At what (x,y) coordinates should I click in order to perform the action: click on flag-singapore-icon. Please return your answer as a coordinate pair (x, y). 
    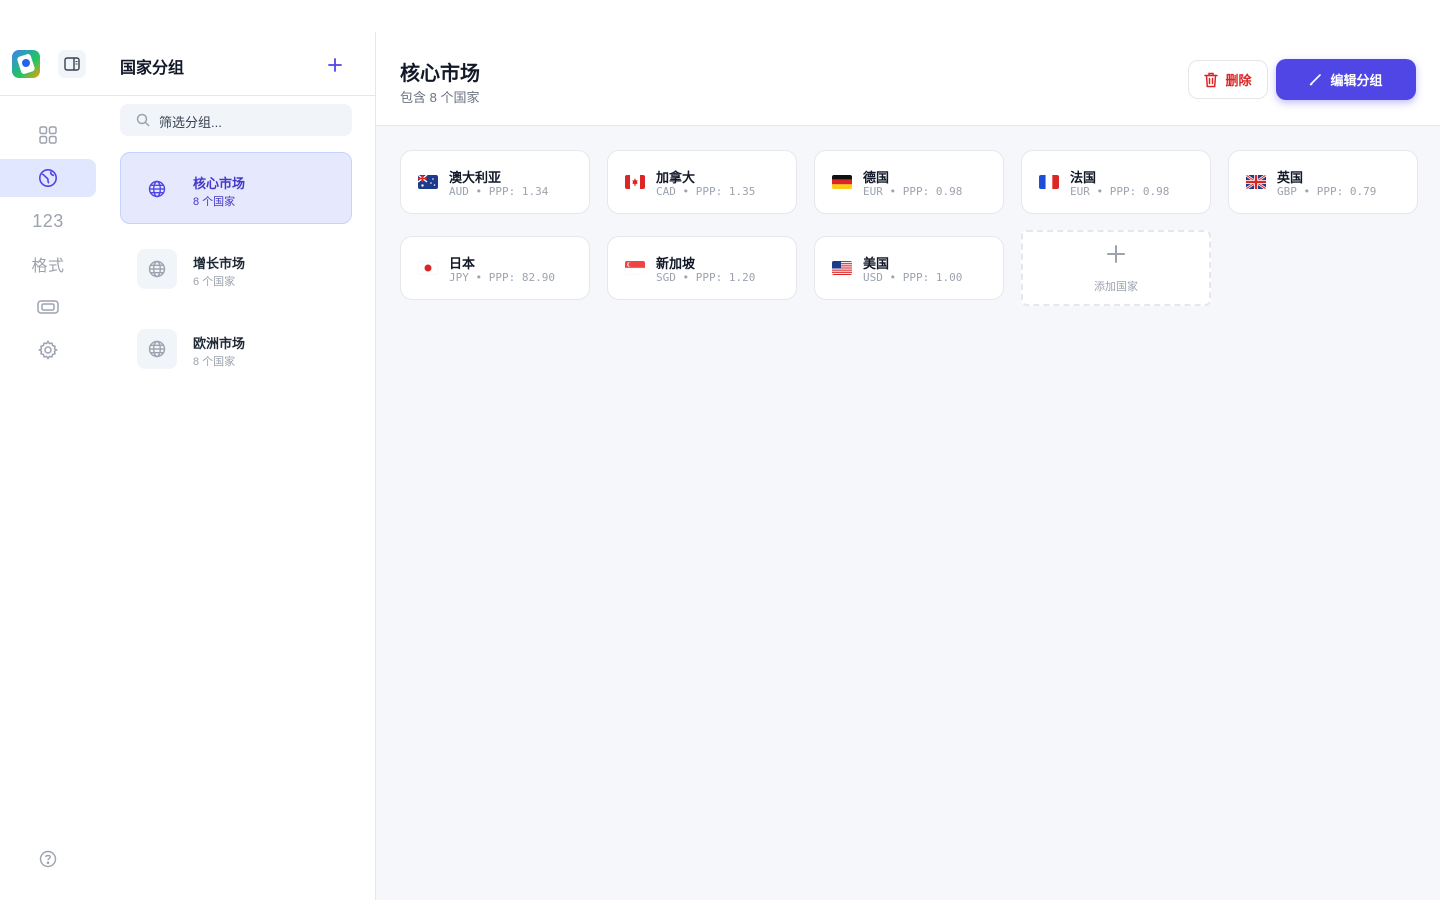
    Looking at the image, I should click on (635, 268).